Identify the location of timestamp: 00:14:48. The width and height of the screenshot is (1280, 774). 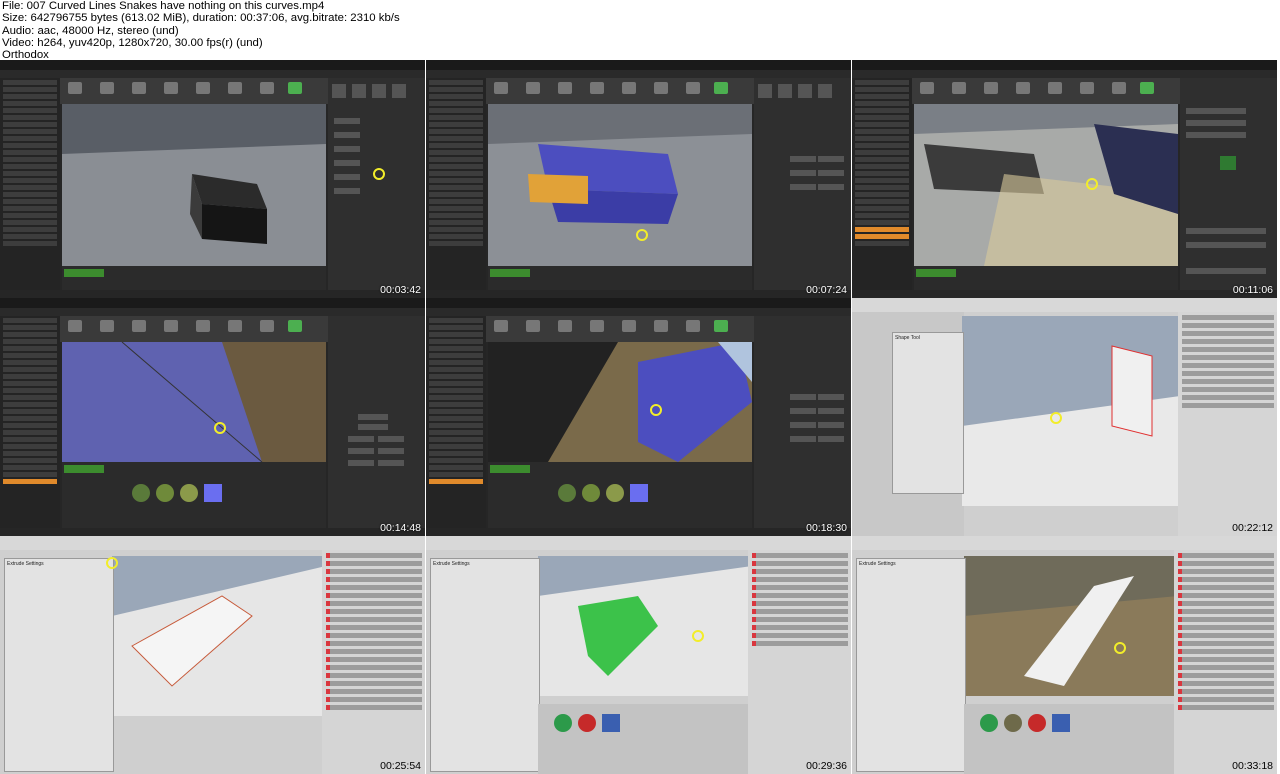
(400, 528).